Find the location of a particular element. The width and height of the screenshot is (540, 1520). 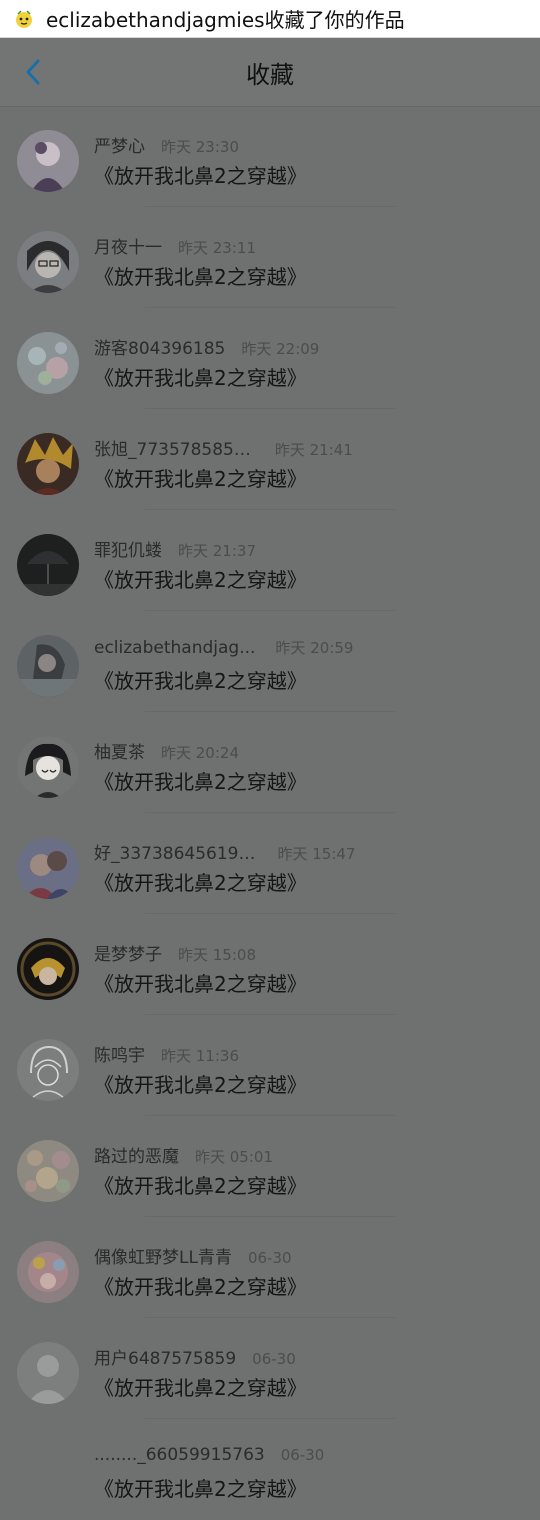

top-bar: 收藏 is located at coordinates (270, 72).